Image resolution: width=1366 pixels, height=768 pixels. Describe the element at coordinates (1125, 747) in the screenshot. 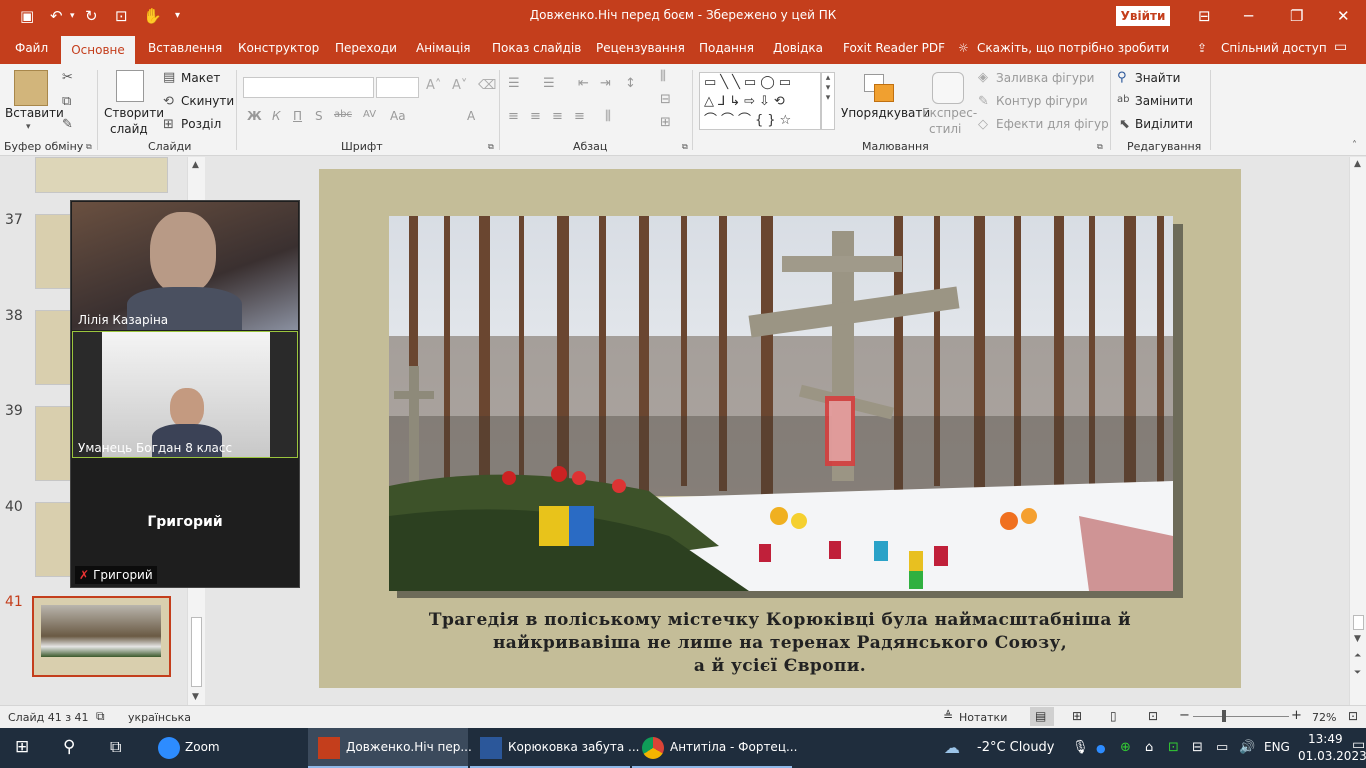

I see `tray-app-icon: ⊕` at that location.